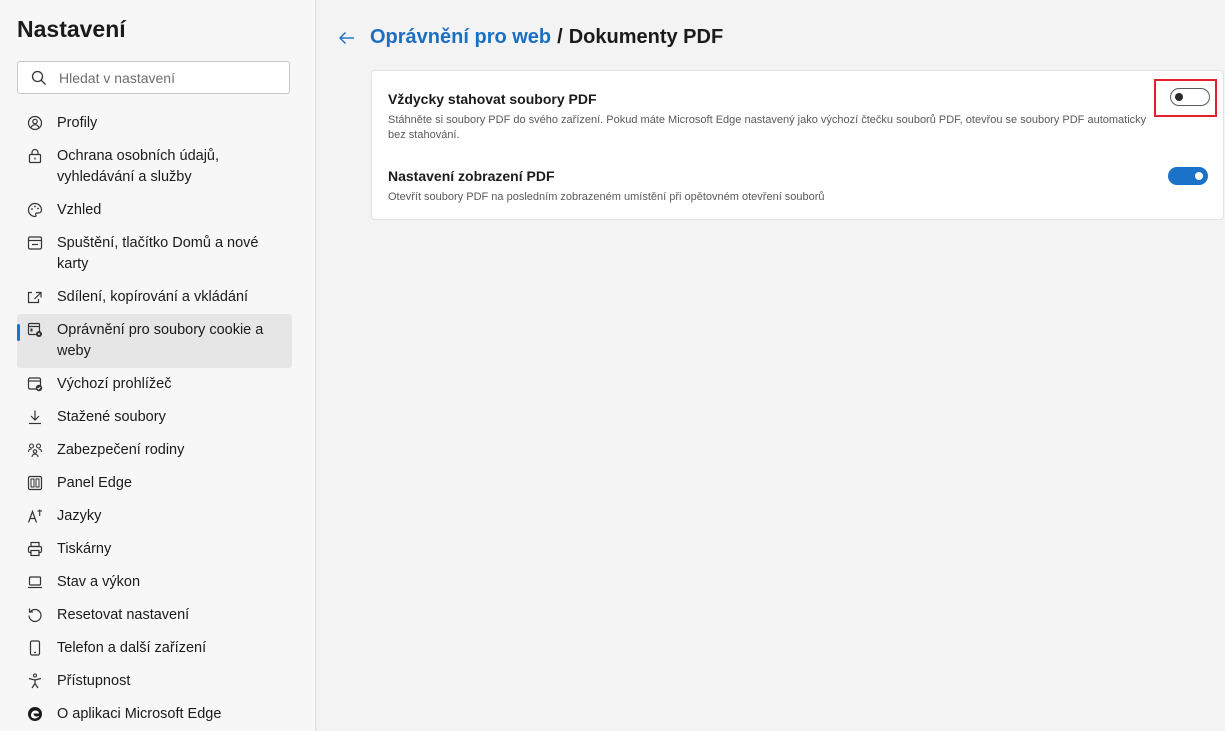  What do you see at coordinates (154, 210) in the screenshot?
I see `sidebar-item-appearance: Vzhled` at bounding box center [154, 210].